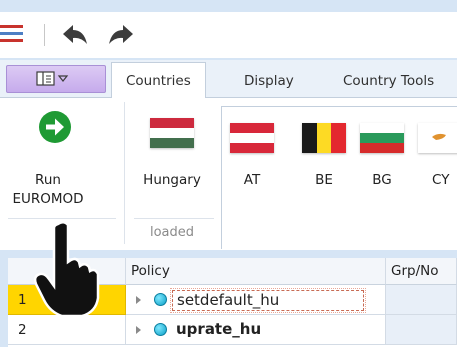 The height and width of the screenshot is (347, 457). What do you see at coordinates (426, 157) in the screenshot?
I see `country-button-cy: CY` at bounding box center [426, 157].